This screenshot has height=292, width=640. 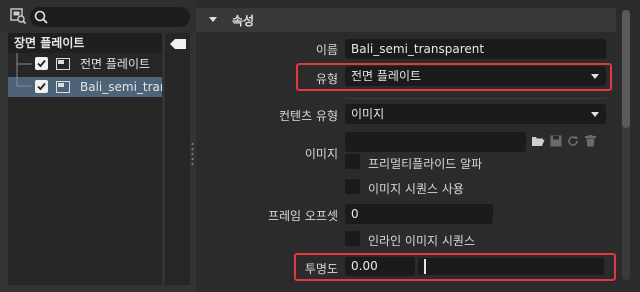 I want to click on type-label: 유형, so click(x=326, y=79).